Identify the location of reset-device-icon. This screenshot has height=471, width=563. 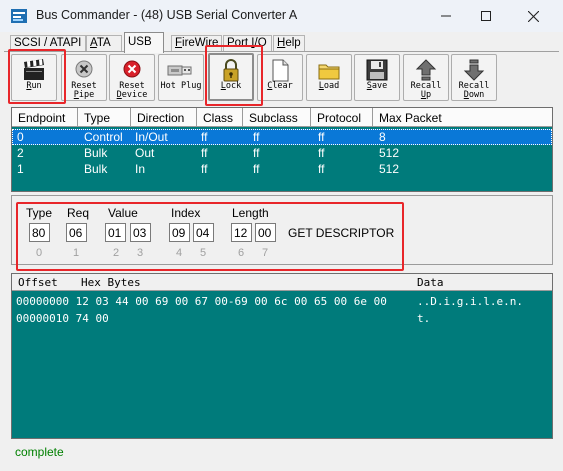
(132, 69).